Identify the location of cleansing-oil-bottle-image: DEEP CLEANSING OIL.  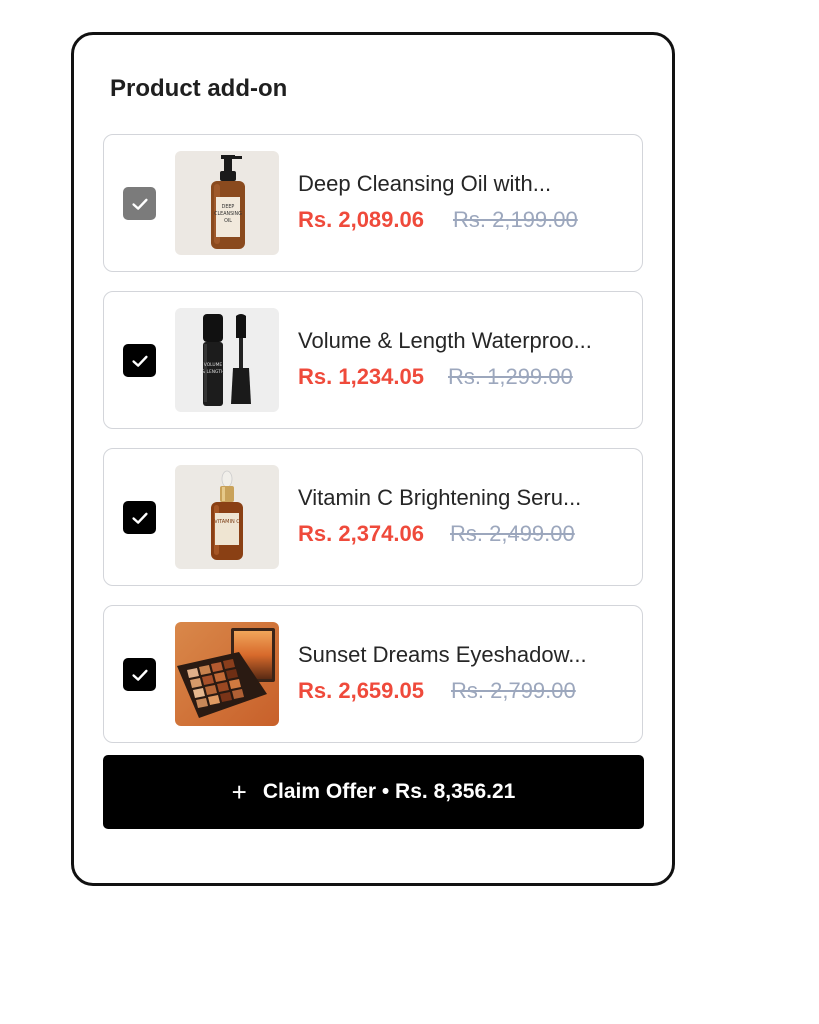
(227, 203).